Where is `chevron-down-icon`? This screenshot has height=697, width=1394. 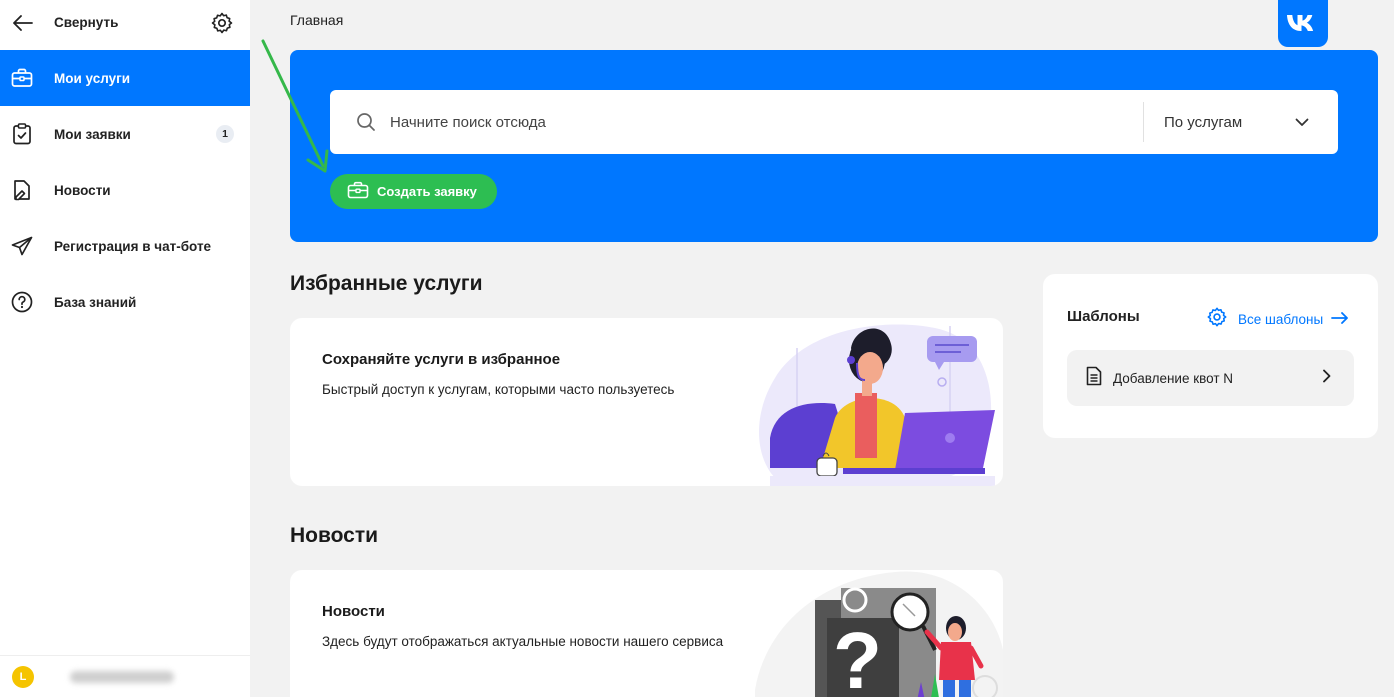 chevron-down-icon is located at coordinates (1302, 122).